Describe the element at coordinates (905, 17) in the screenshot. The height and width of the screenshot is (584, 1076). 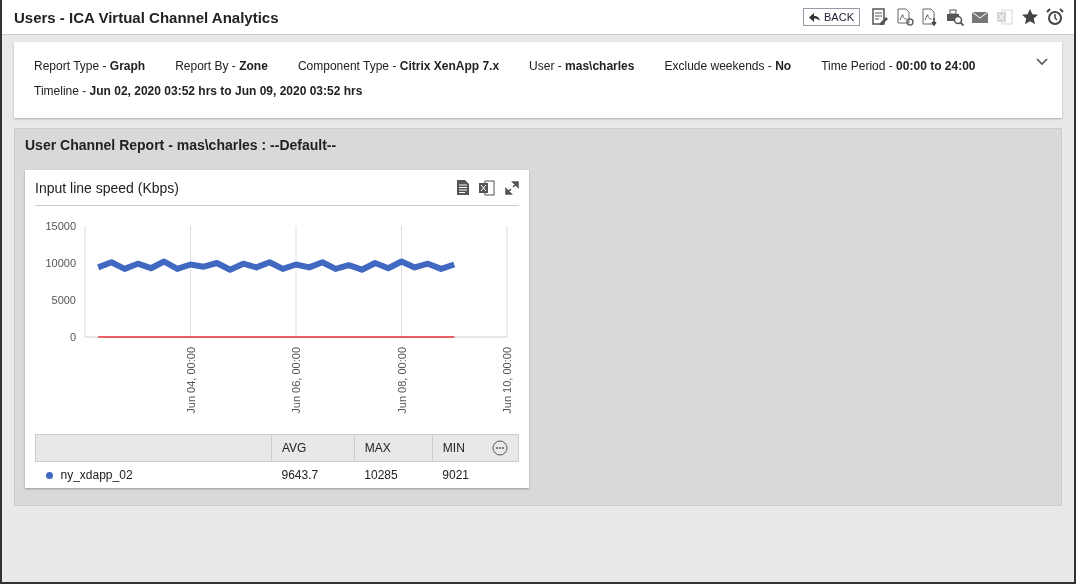
I see `pdf-link-icon` at that location.